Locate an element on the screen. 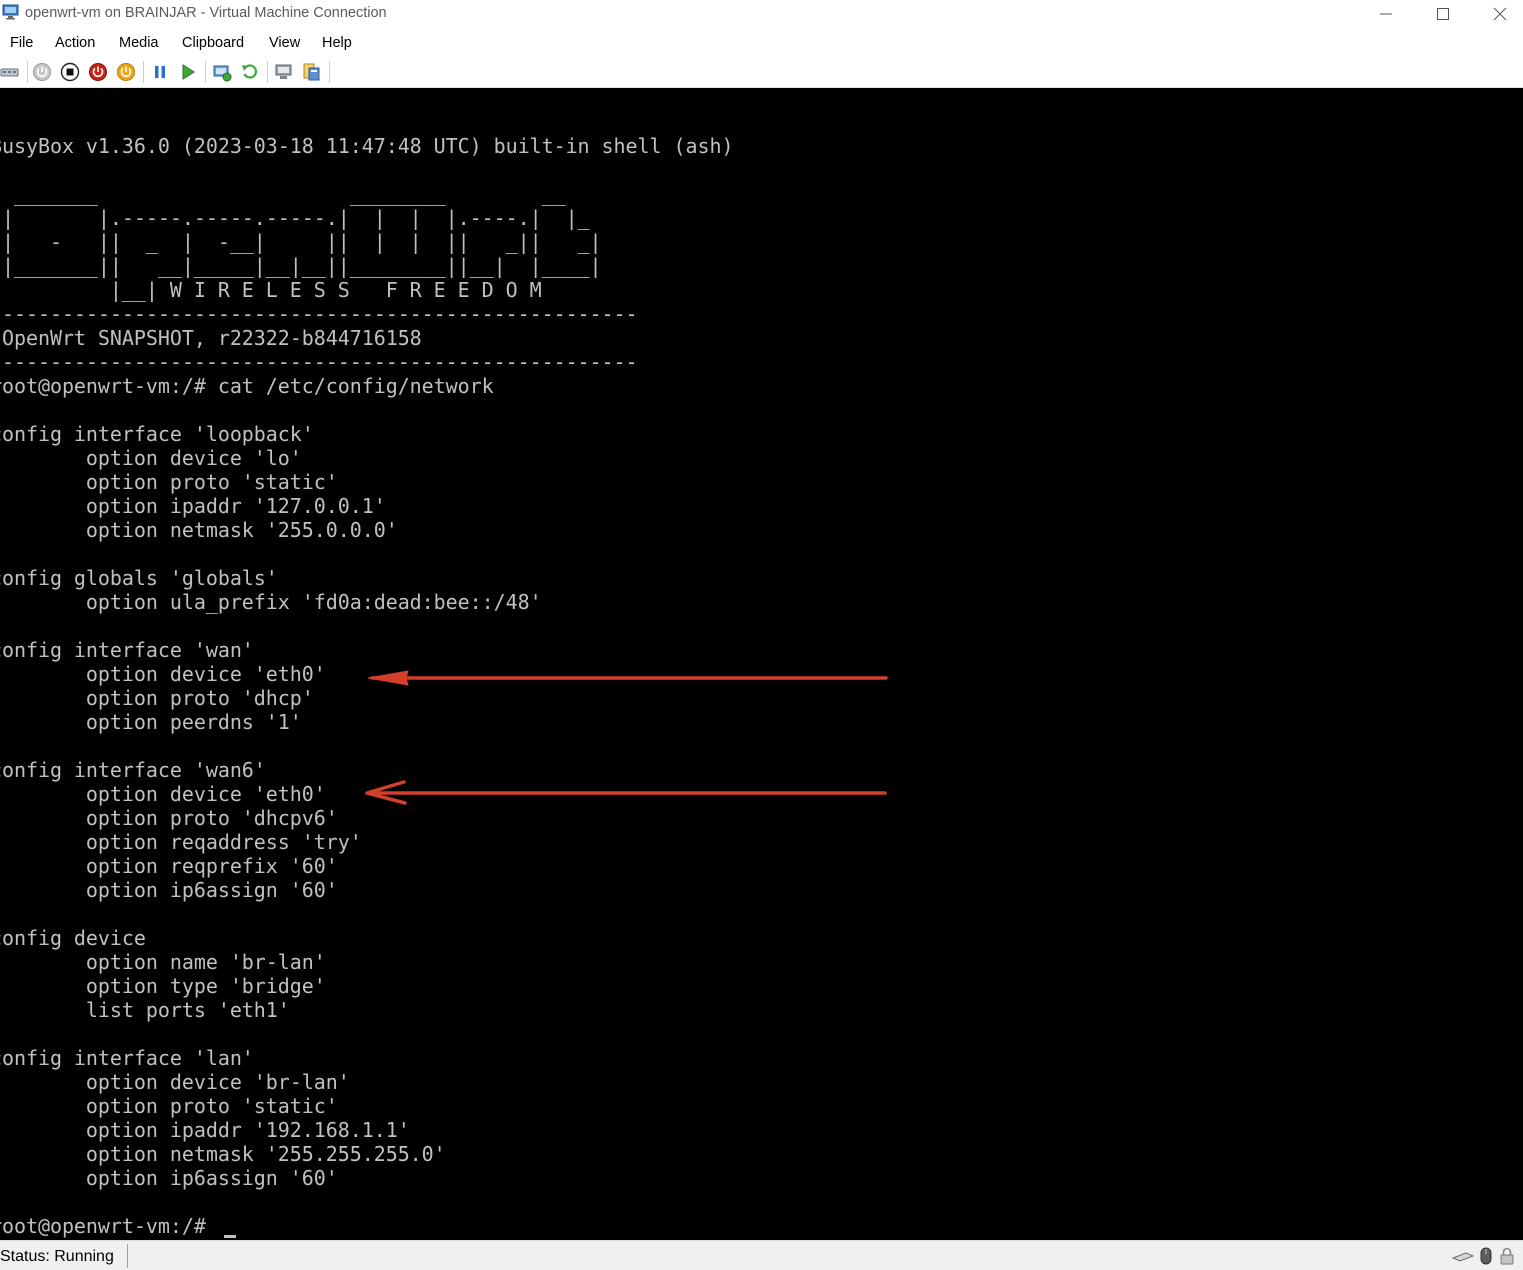 This screenshot has width=1523, height=1270. mouse-icon is located at coordinates (1486, 1258).